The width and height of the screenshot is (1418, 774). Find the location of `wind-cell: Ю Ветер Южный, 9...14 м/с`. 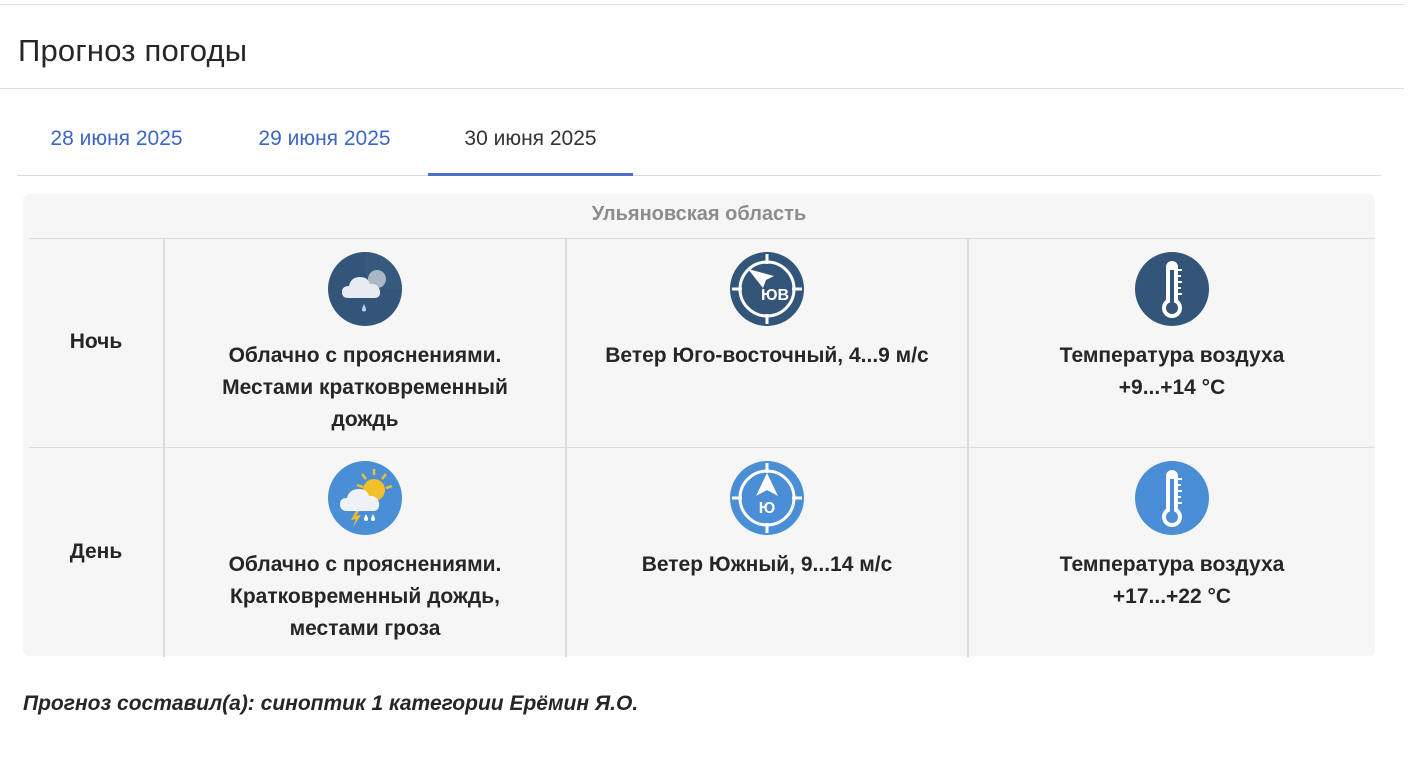

wind-cell: Ю Ветер Южный, 9...14 м/с is located at coordinates (766, 552).